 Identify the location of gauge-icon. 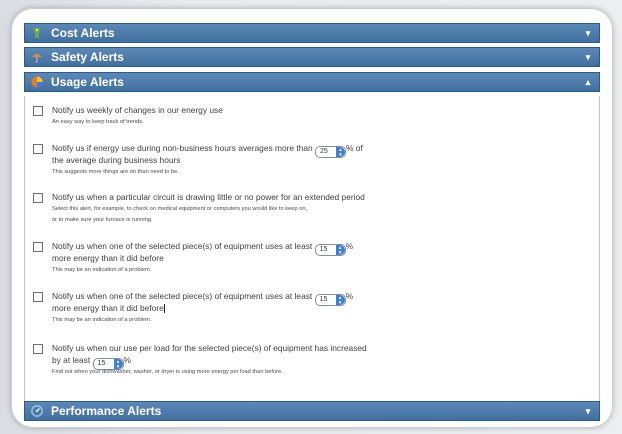
(37, 411).